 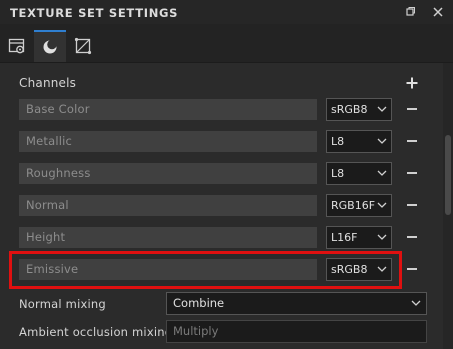 I want to click on ao-mixing-value: Multiply, so click(x=196, y=331).